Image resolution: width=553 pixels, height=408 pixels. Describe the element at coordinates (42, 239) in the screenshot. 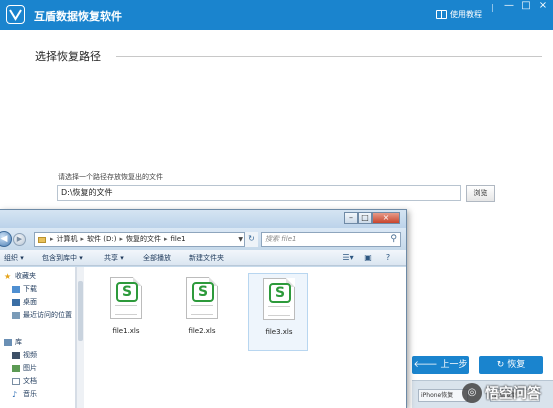

I see `folder-icon` at that location.